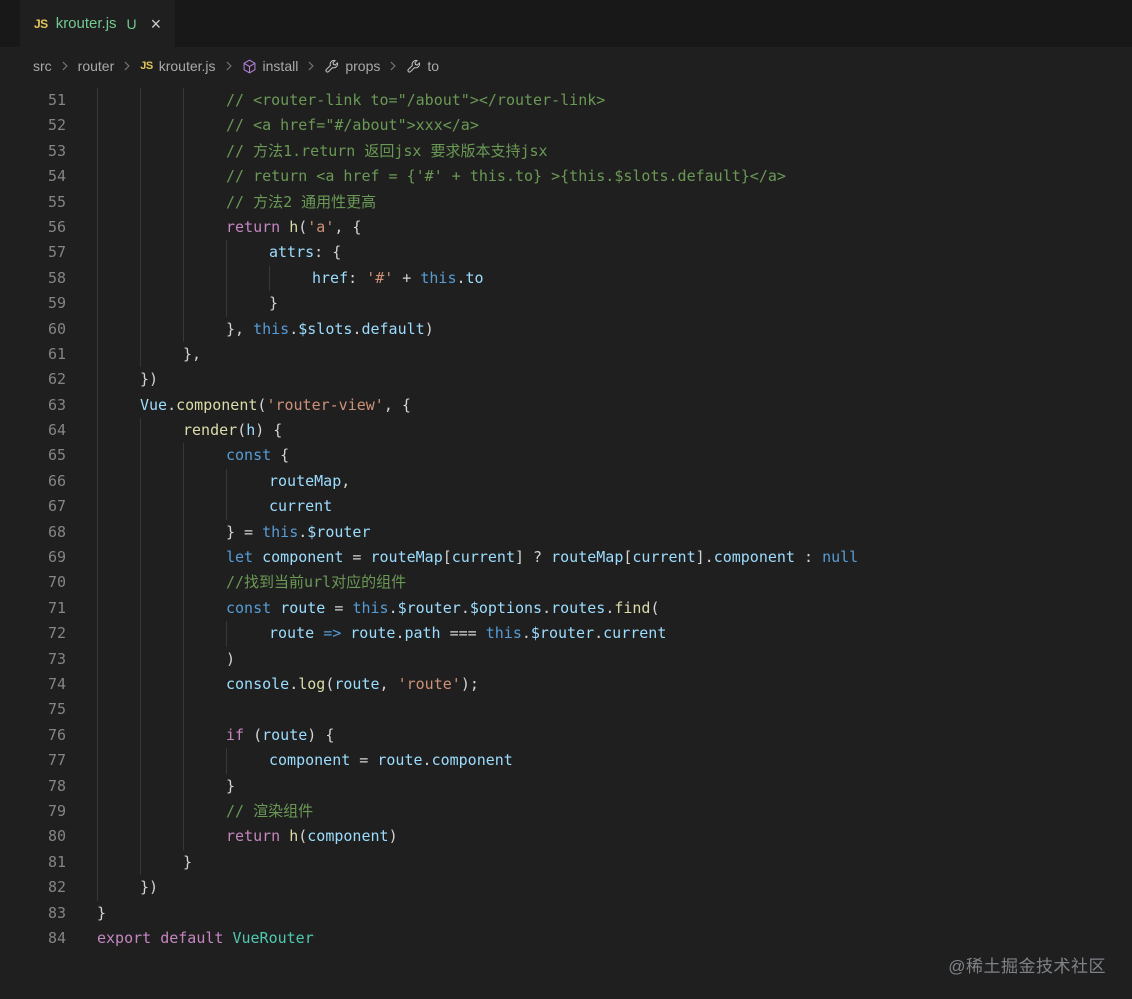 The height and width of the screenshot is (999, 1132). What do you see at coordinates (42, 66) in the screenshot?
I see `breadcrumb-item-src: src` at bounding box center [42, 66].